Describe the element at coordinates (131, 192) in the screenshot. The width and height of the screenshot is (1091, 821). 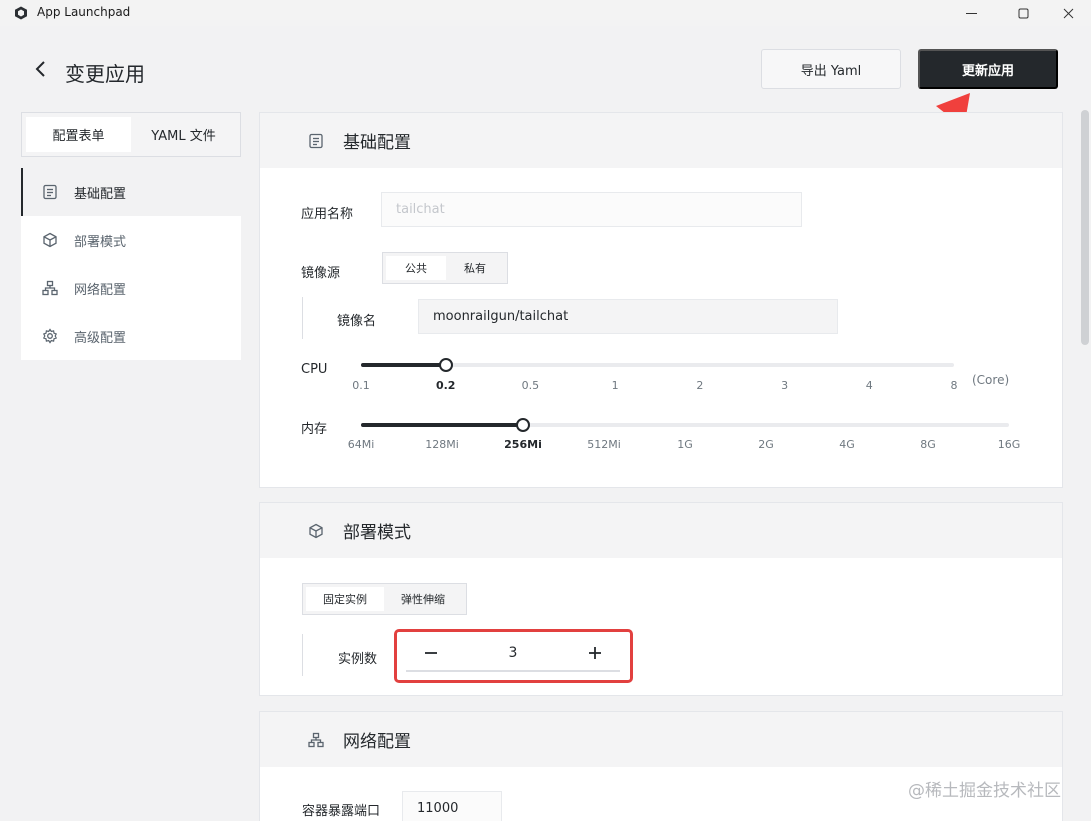
I see `nav-item-basic: 基础配置` at that location.